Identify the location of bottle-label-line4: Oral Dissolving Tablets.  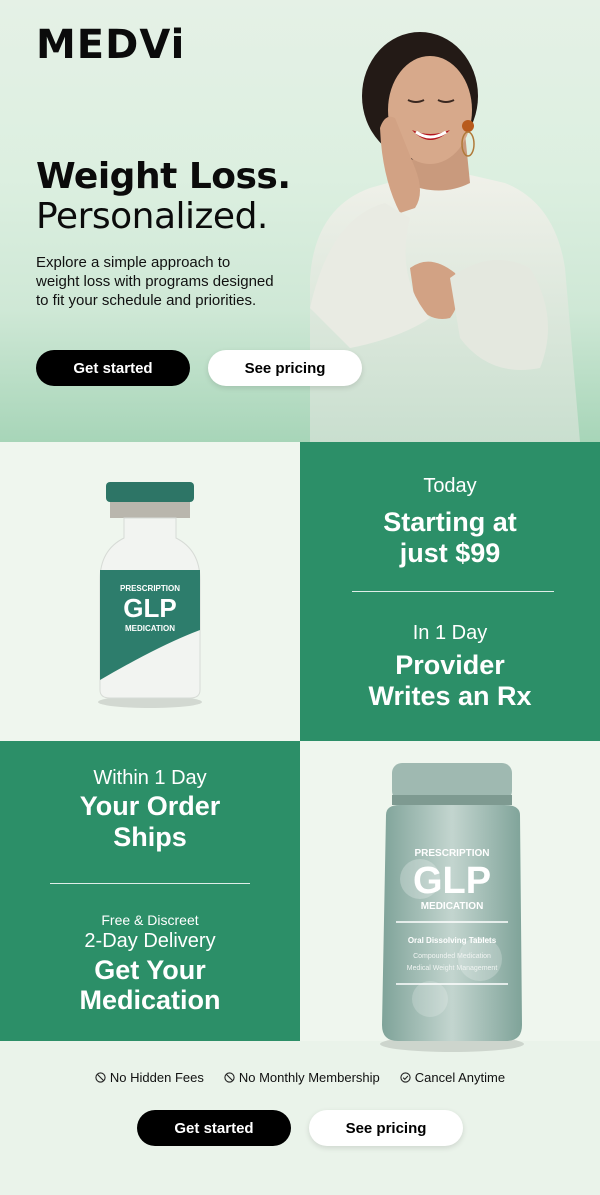
(452, 940).